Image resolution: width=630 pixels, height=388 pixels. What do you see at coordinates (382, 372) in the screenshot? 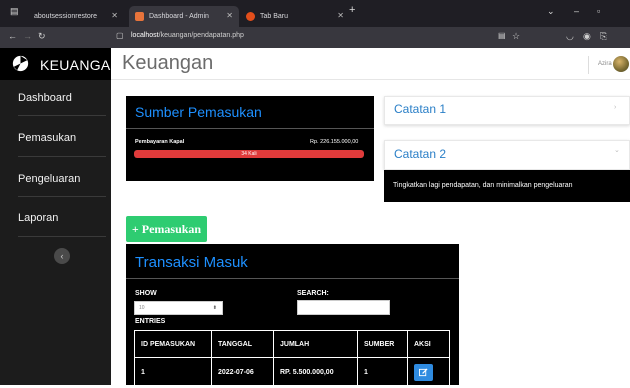
I see `cell-source: 1` at bounding box center [382, 372].